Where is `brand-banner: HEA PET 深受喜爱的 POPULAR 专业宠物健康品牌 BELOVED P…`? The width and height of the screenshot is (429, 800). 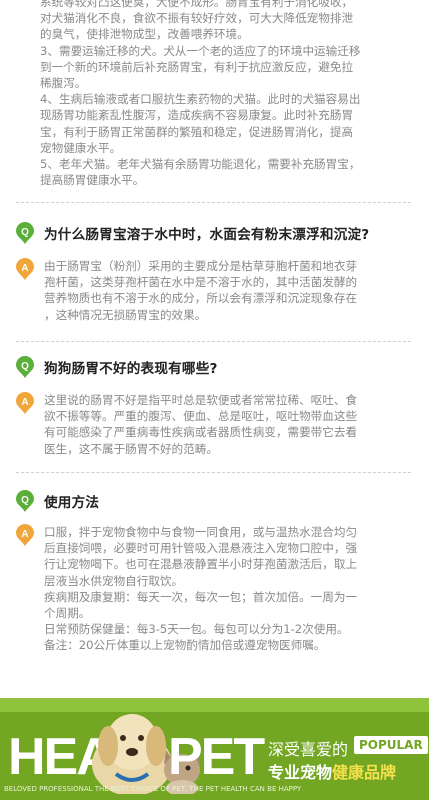 brand-banner: HEA PET 深受喜爱的 POPULAR 专业宠物健康品牌 BELOVED P… is located at coordinates (214, 749).